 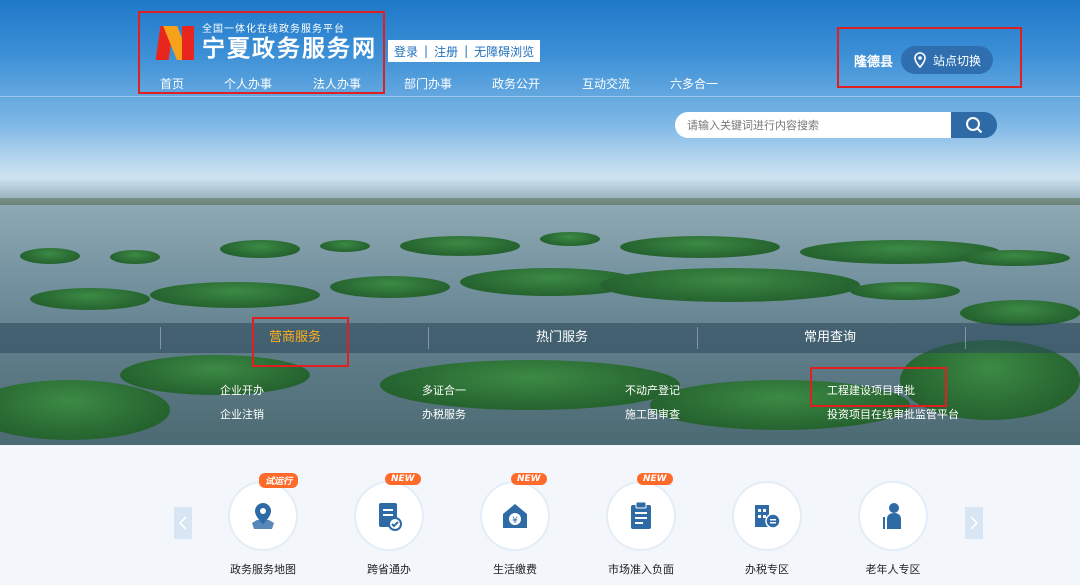 I want to click on chevron-left-icon, so click(x=183, y=523).